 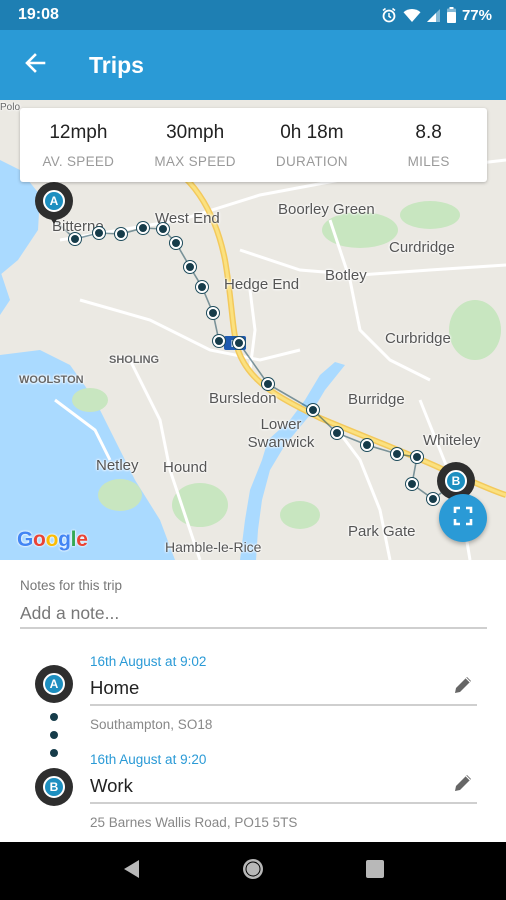 I want to click on map-label: Hedge End, so click(x=262, y=284).